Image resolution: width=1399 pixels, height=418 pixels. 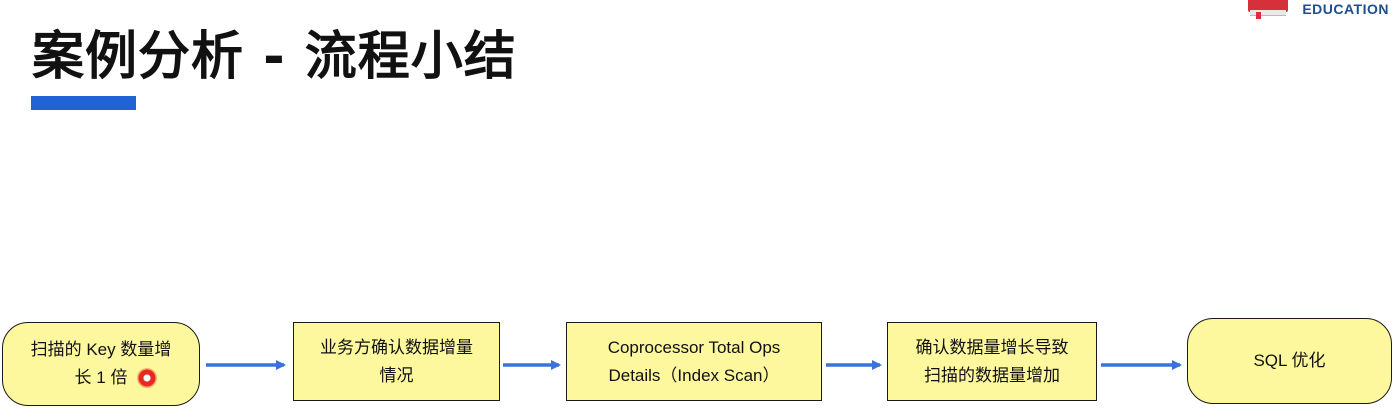 I want to click on node-4-line-1: 确认数据量增长导致, so click(x=992, y=347).